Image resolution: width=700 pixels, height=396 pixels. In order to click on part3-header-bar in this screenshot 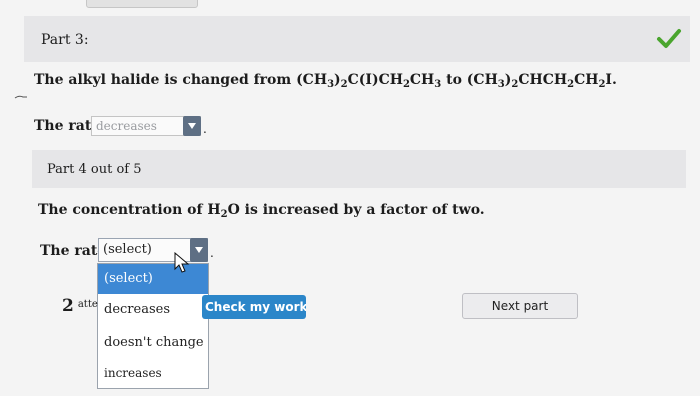, I will do `click(357, 39)`.